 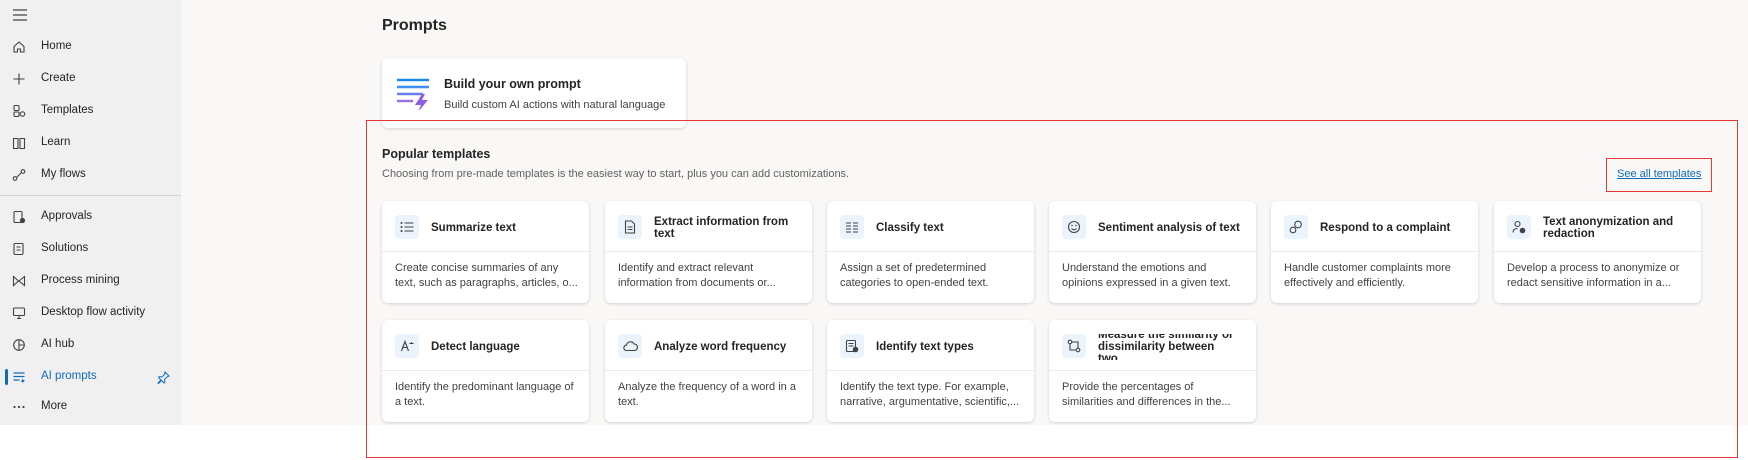 What do you see at coordinates (407, 346) in the screenshot?
I see `language-icon` at bounding box center [407, 346].